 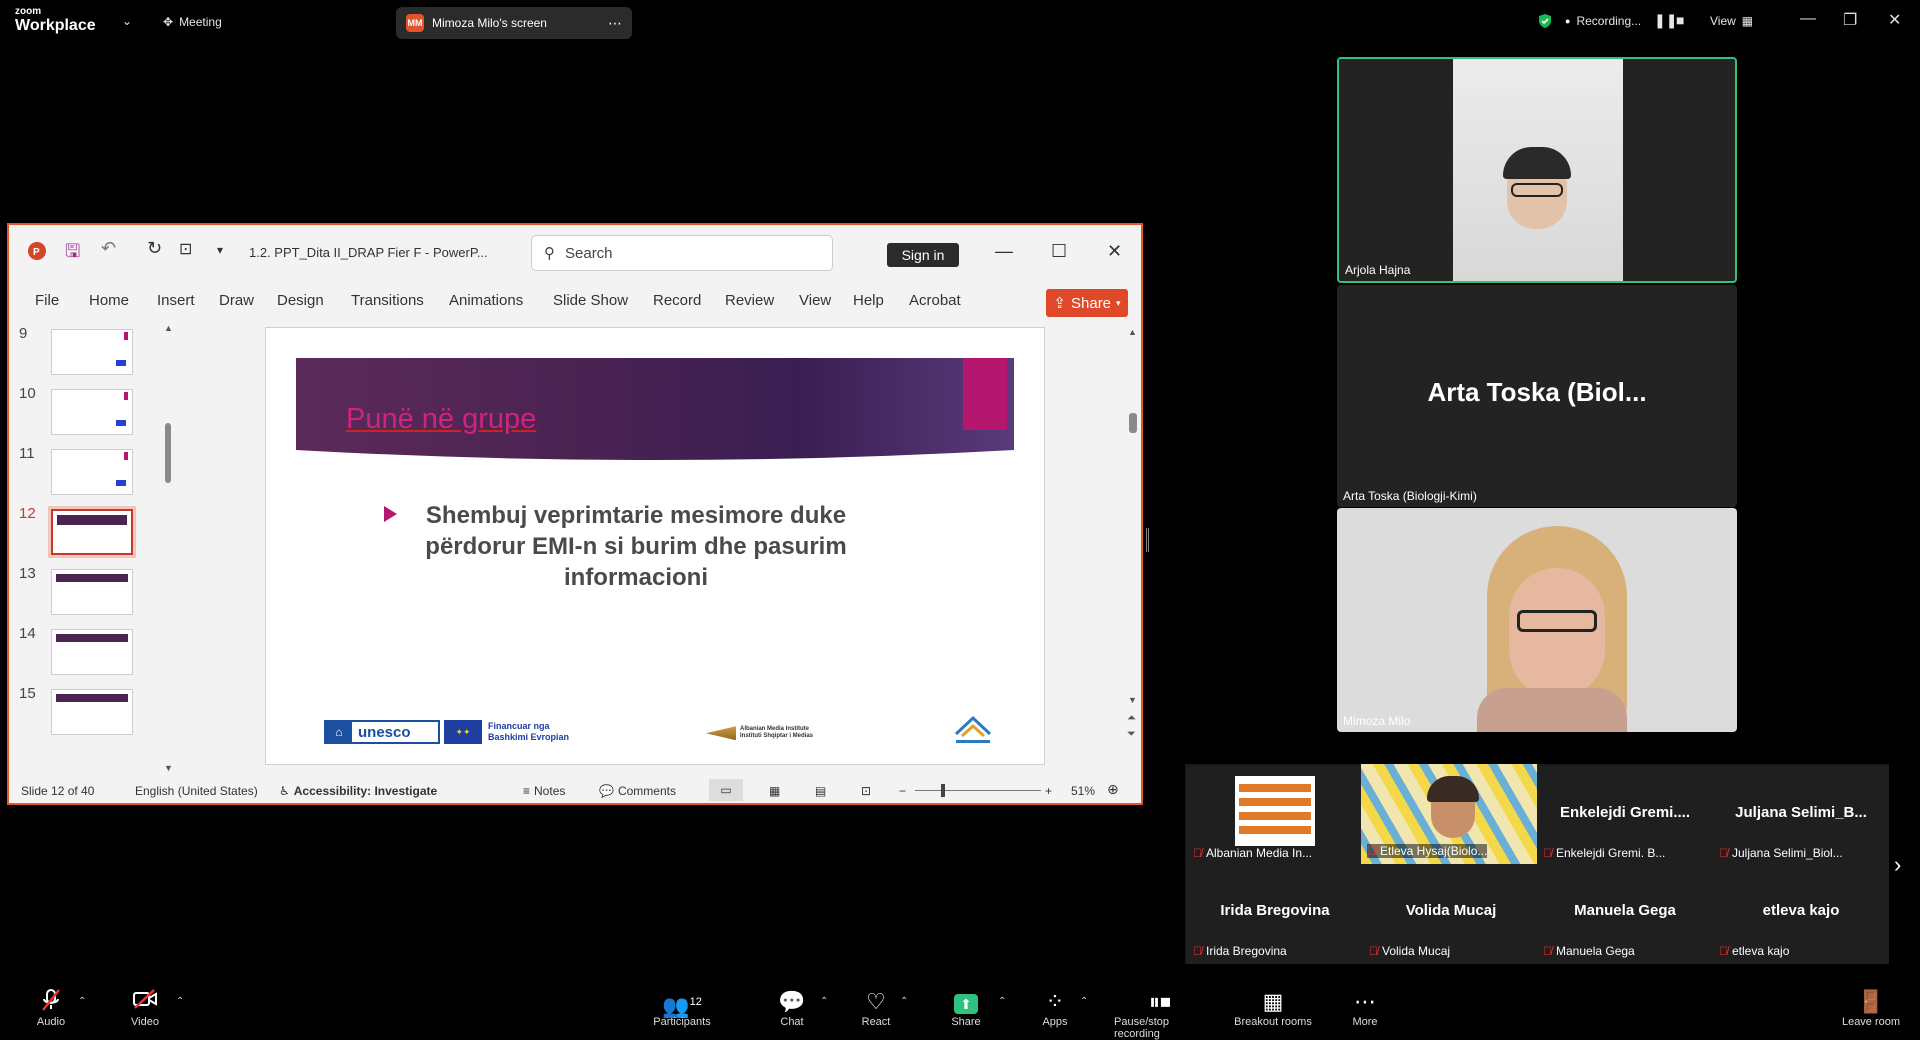 What do you see at coordinates (682, 1008) in the screenshot?
I see `participants-button: 👥12 Participants` at bounding box center [682, 1008].